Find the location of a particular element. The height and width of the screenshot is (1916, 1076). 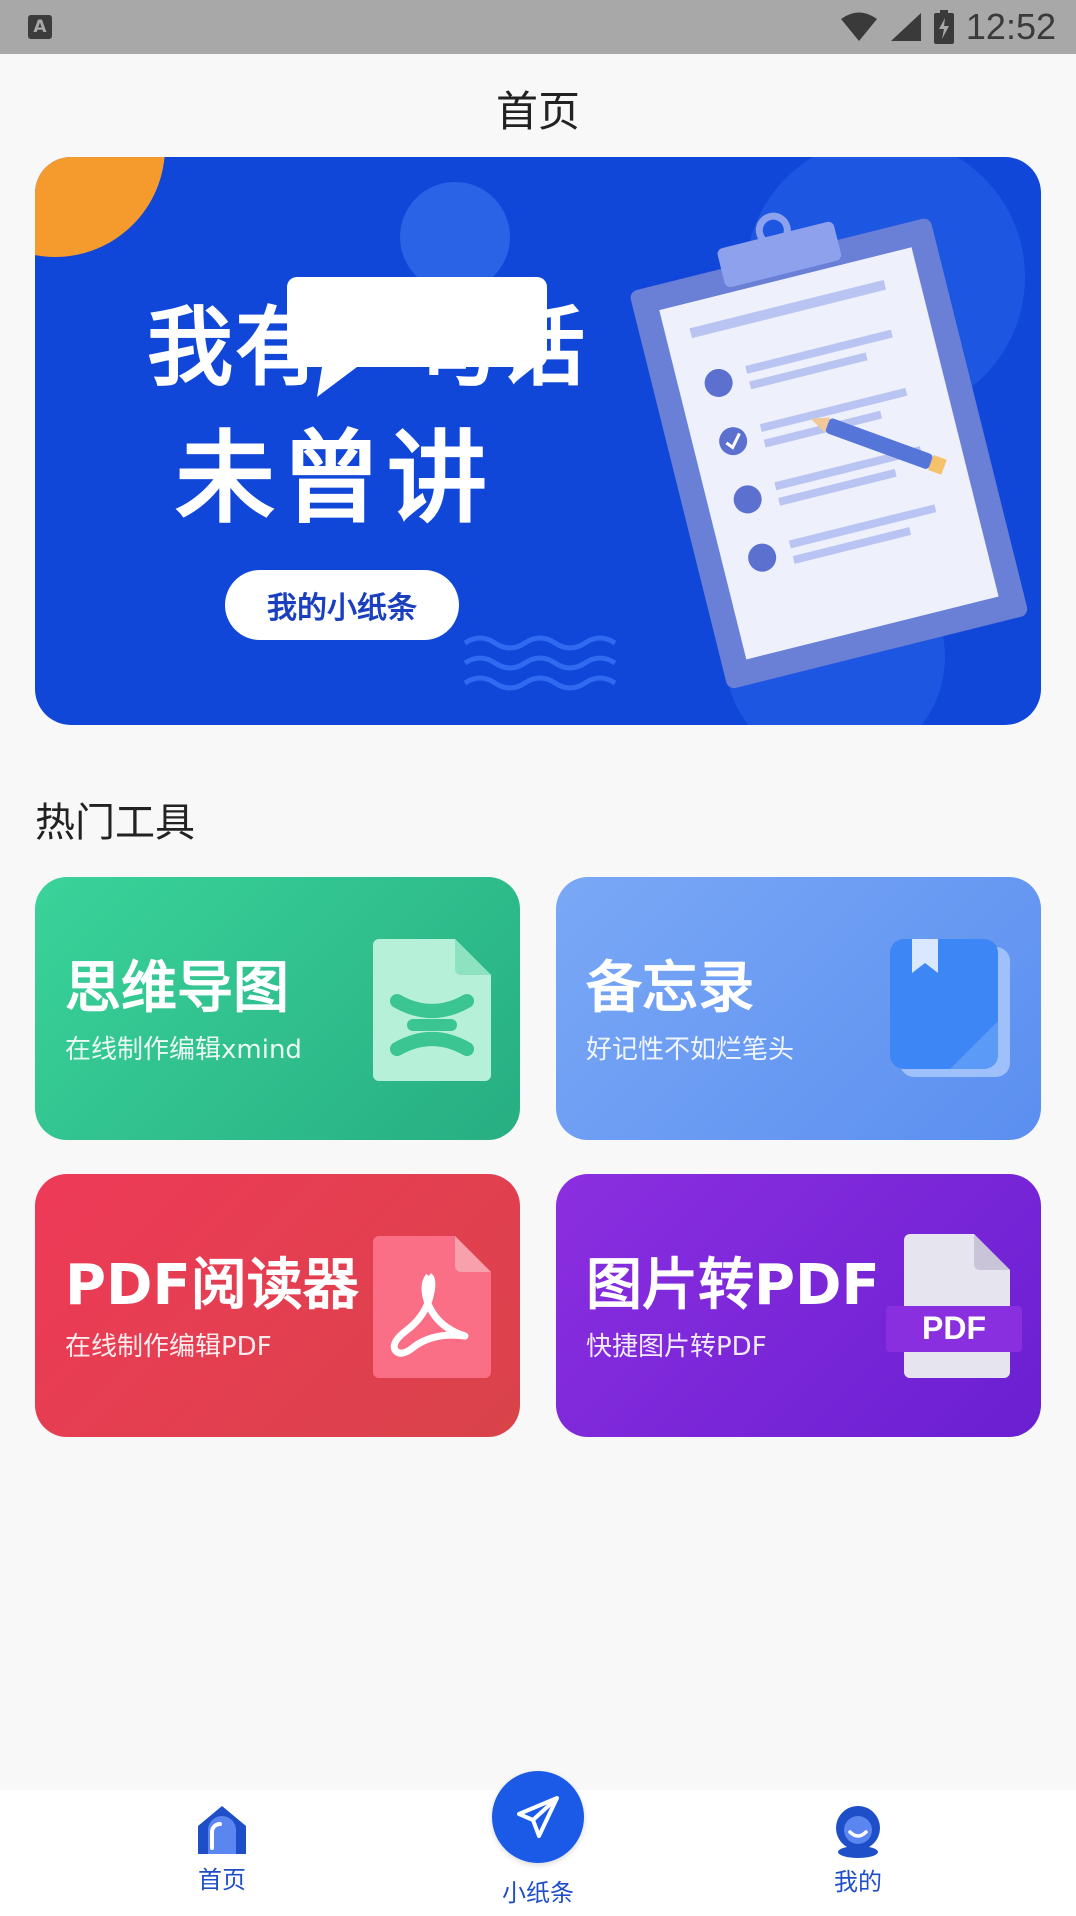

page-title: 首页 is located at coordinates (537, 111).